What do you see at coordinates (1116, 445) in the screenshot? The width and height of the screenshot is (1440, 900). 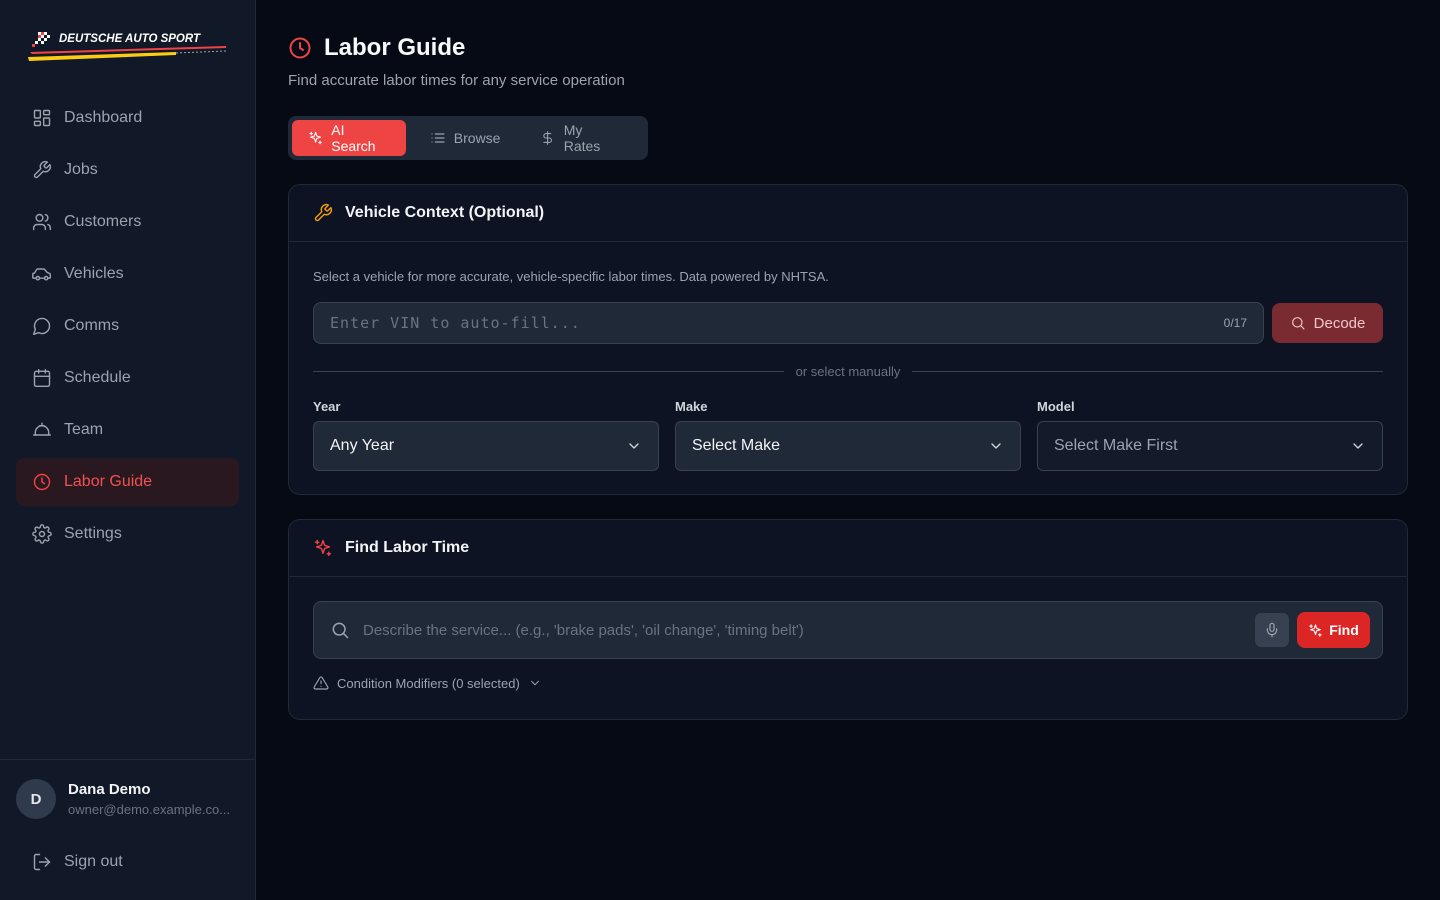 I see `model-value: Select Make First` at bounding box center [1116, 445].